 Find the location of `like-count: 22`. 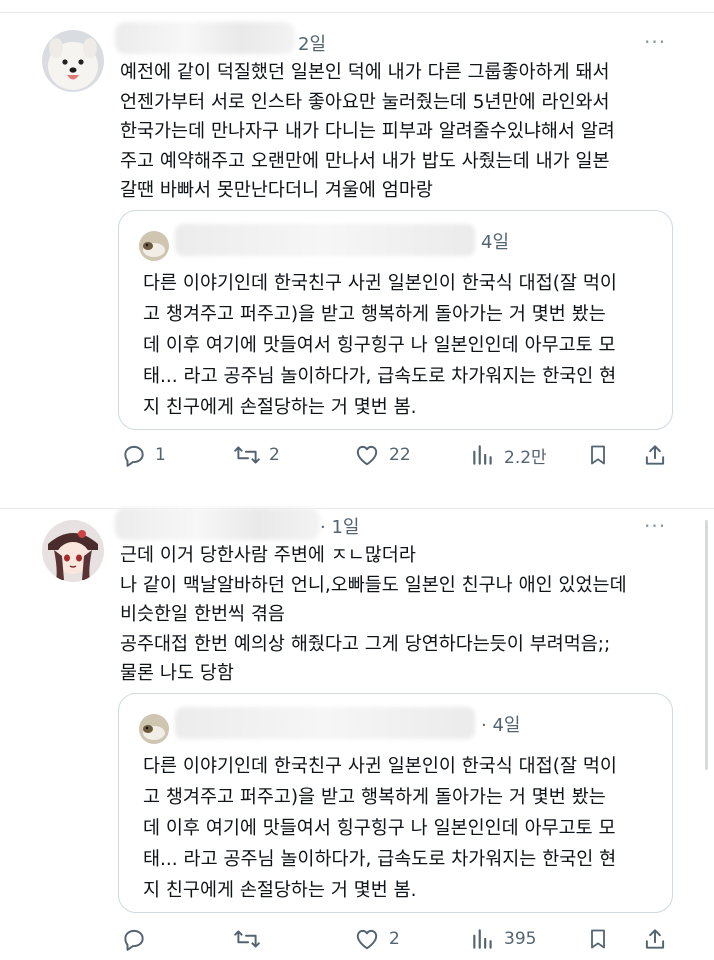

like-count: 22 is located at coordinates (400, 455).